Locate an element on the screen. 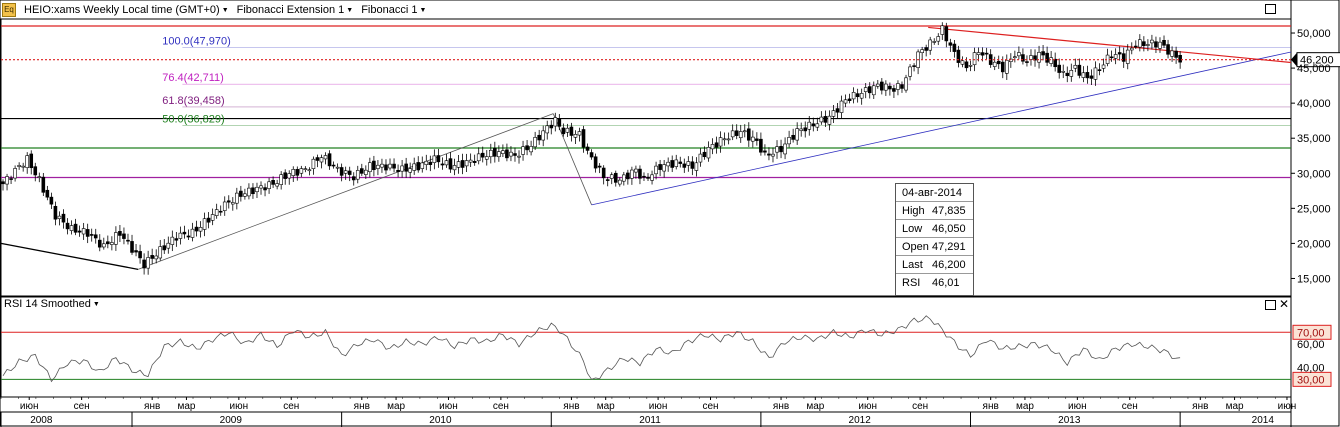 The height and width of the screenshot is (427, 1340). tooltip-last: Last 46,200 is located at coordinates (934, 264).